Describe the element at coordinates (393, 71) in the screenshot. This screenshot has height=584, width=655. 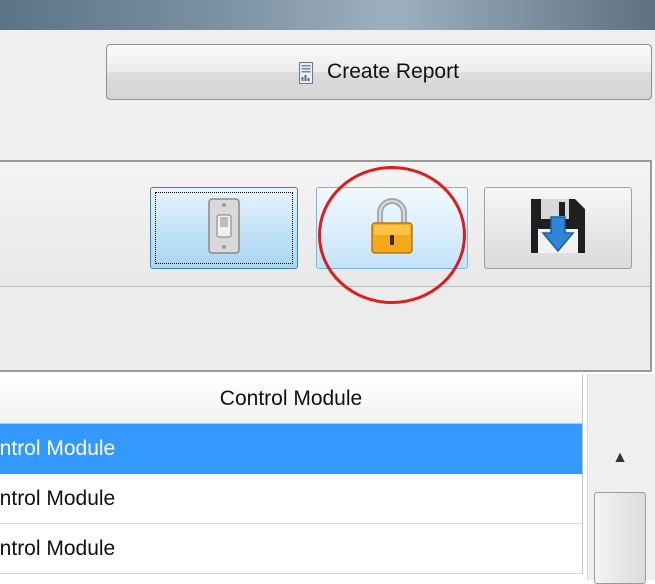
I see `create-report-label: Create Report` at that location.